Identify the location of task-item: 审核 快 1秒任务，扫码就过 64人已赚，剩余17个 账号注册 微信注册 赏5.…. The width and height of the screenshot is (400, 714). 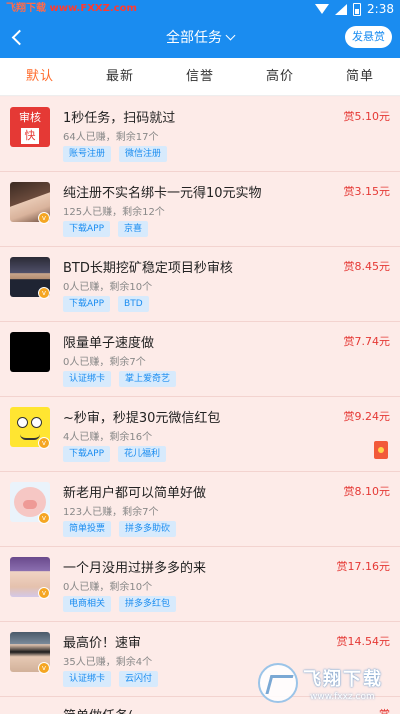
(200, 134).